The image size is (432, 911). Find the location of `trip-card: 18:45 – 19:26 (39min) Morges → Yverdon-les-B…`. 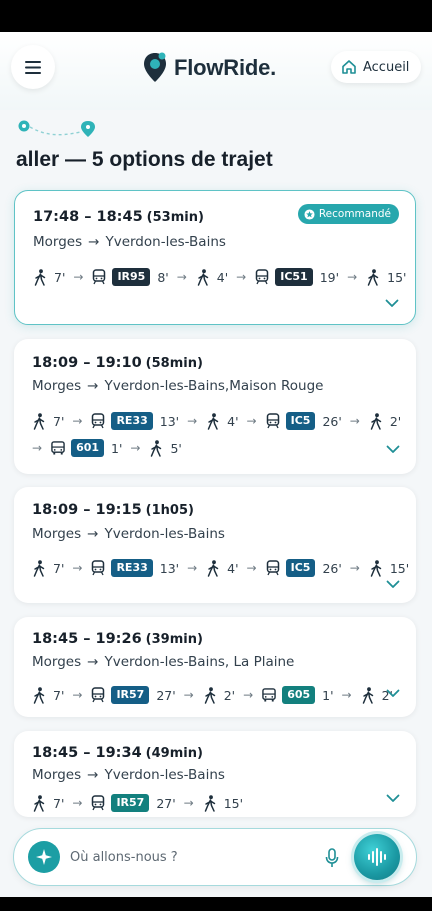

trip-card: 18:45 – 19:26 (39min) Morges → Yverdon-les-B… is located at coordinates (215, 667).